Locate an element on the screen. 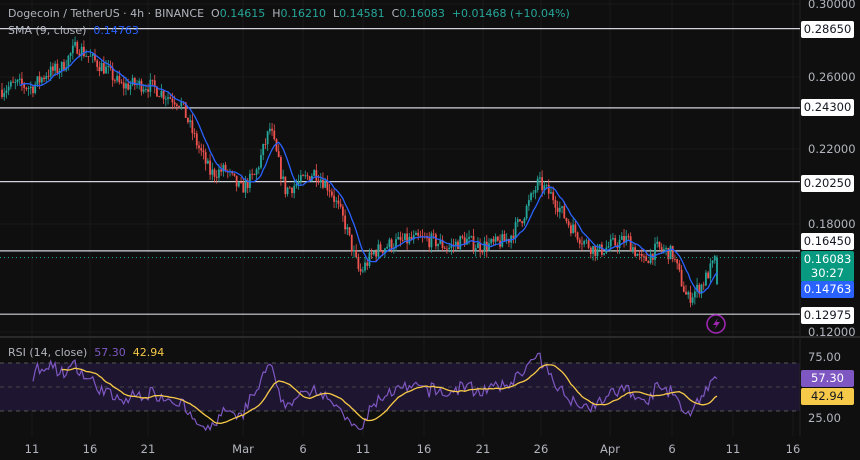 The height and width of the screenshot is (460, 860). rsi-ma-value: 42.94 is located at coordinates (148, 352).